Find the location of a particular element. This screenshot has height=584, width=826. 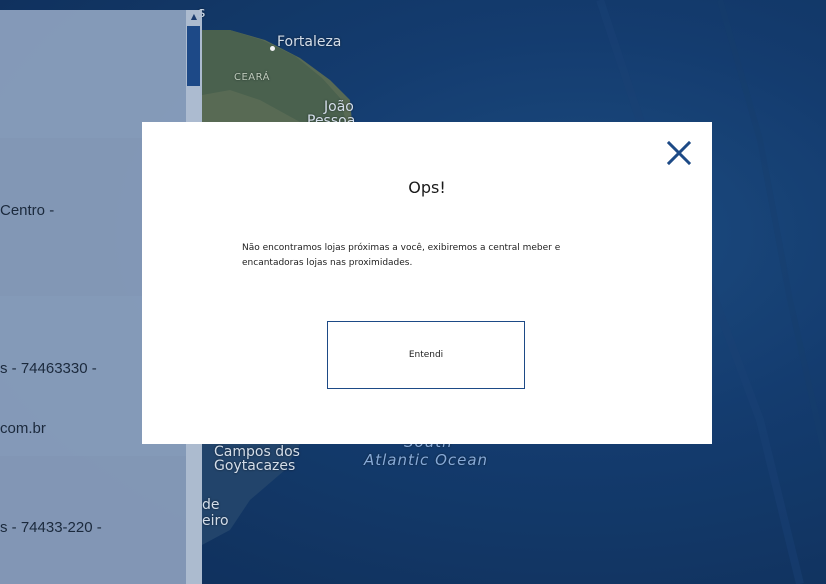

close-icon is located at coordinates (679, 153).